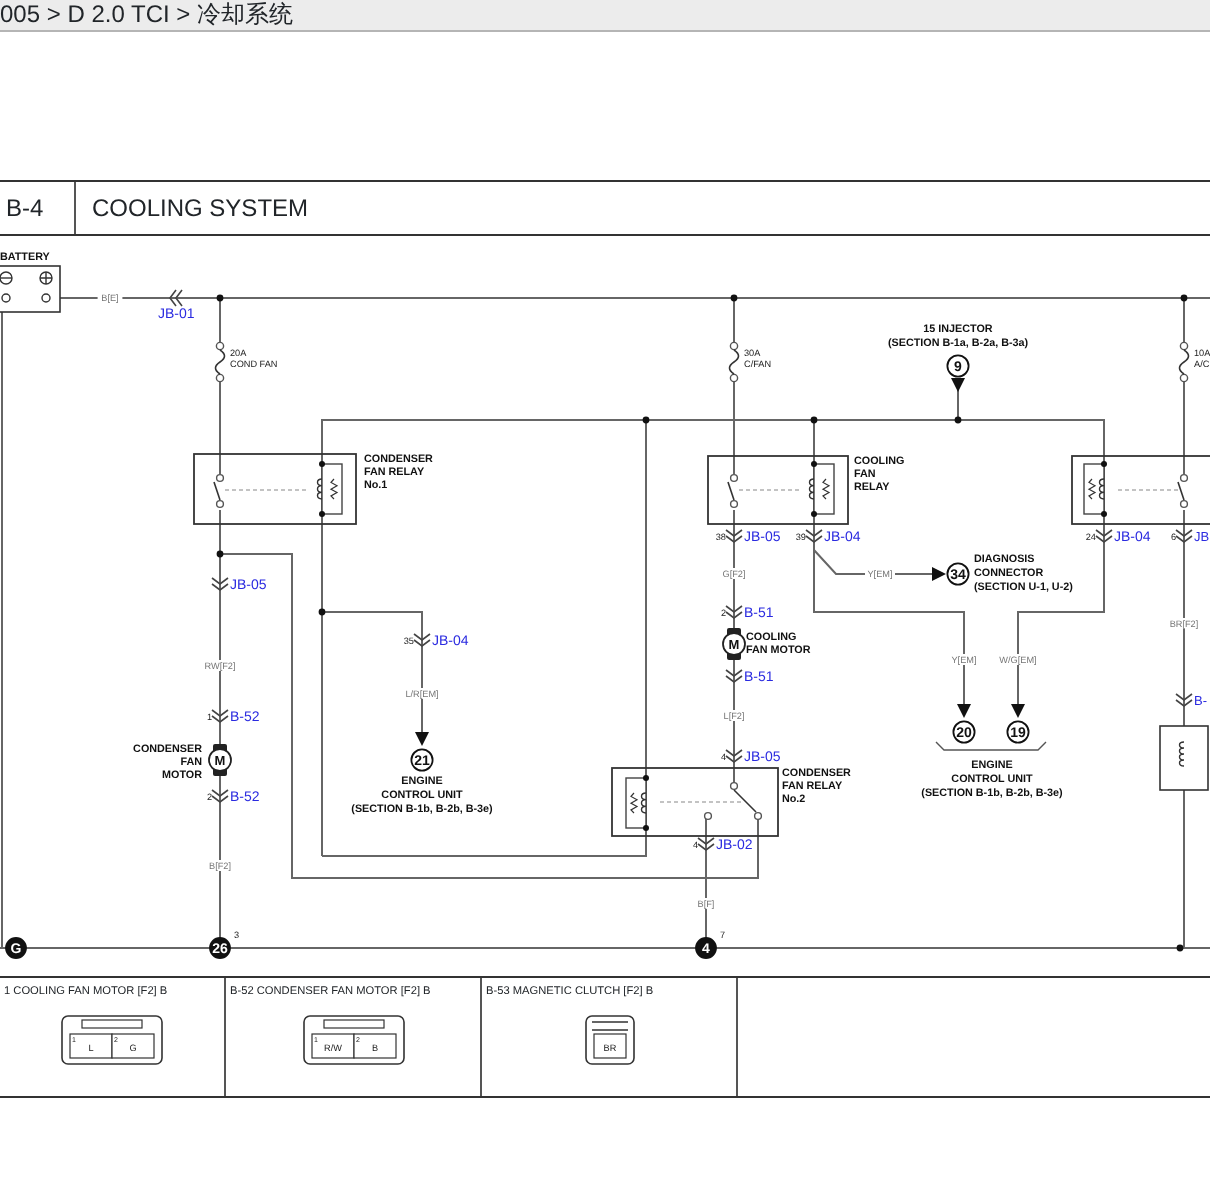  Describe the element at coordinates (30, 289) in the screenshot. I see `battery-drawing` at that location.